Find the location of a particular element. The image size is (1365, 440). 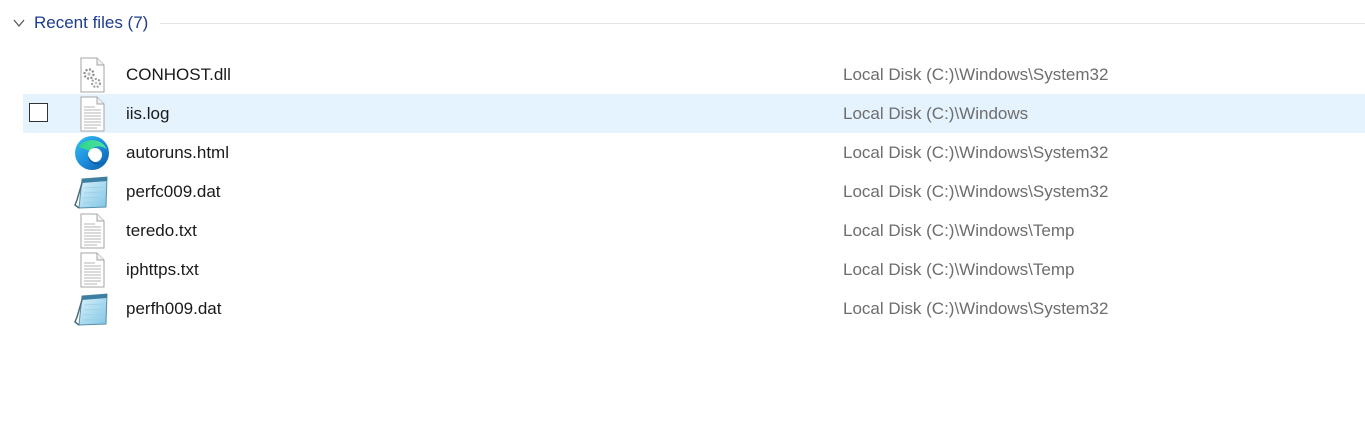

file-name: perfc009.dat is located at coordinates (173, 192).